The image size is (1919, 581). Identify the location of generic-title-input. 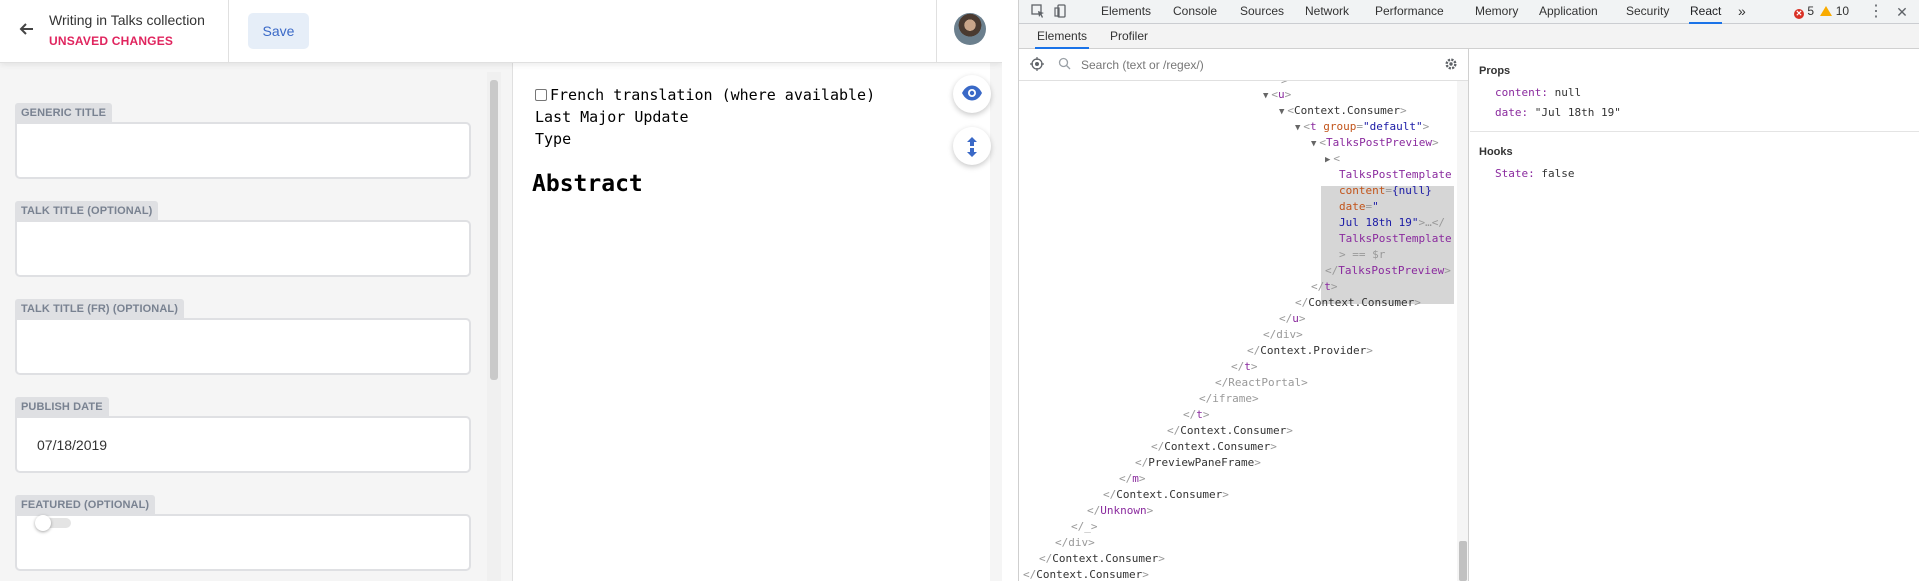
(243, 150).